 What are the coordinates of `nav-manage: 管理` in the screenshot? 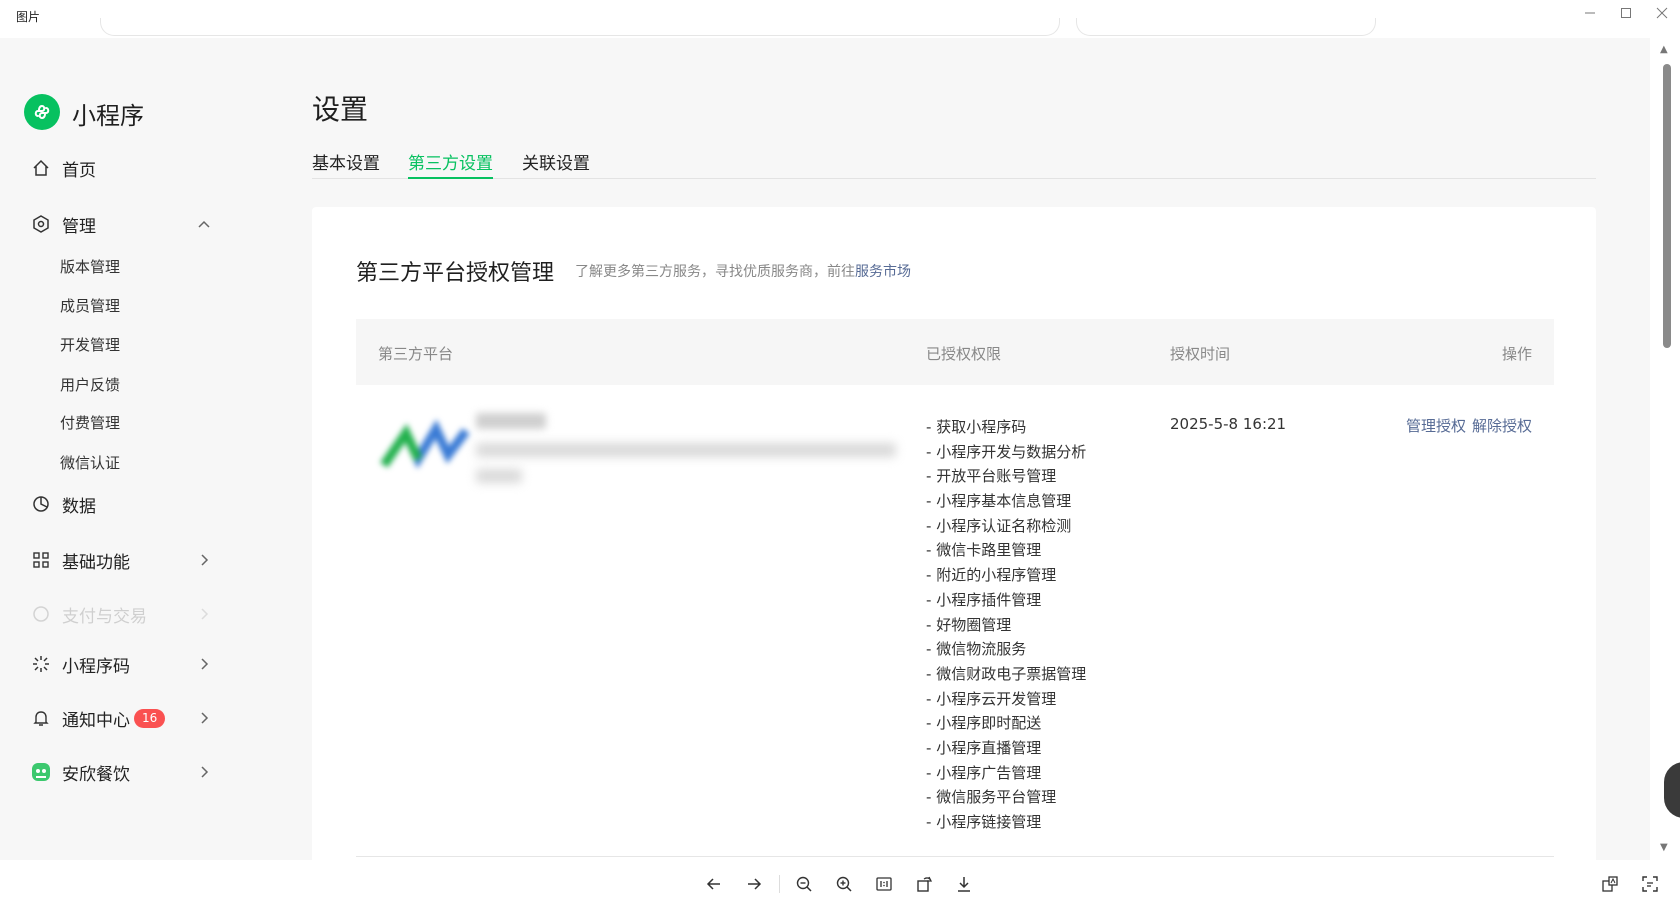 It's located at (125, 224).